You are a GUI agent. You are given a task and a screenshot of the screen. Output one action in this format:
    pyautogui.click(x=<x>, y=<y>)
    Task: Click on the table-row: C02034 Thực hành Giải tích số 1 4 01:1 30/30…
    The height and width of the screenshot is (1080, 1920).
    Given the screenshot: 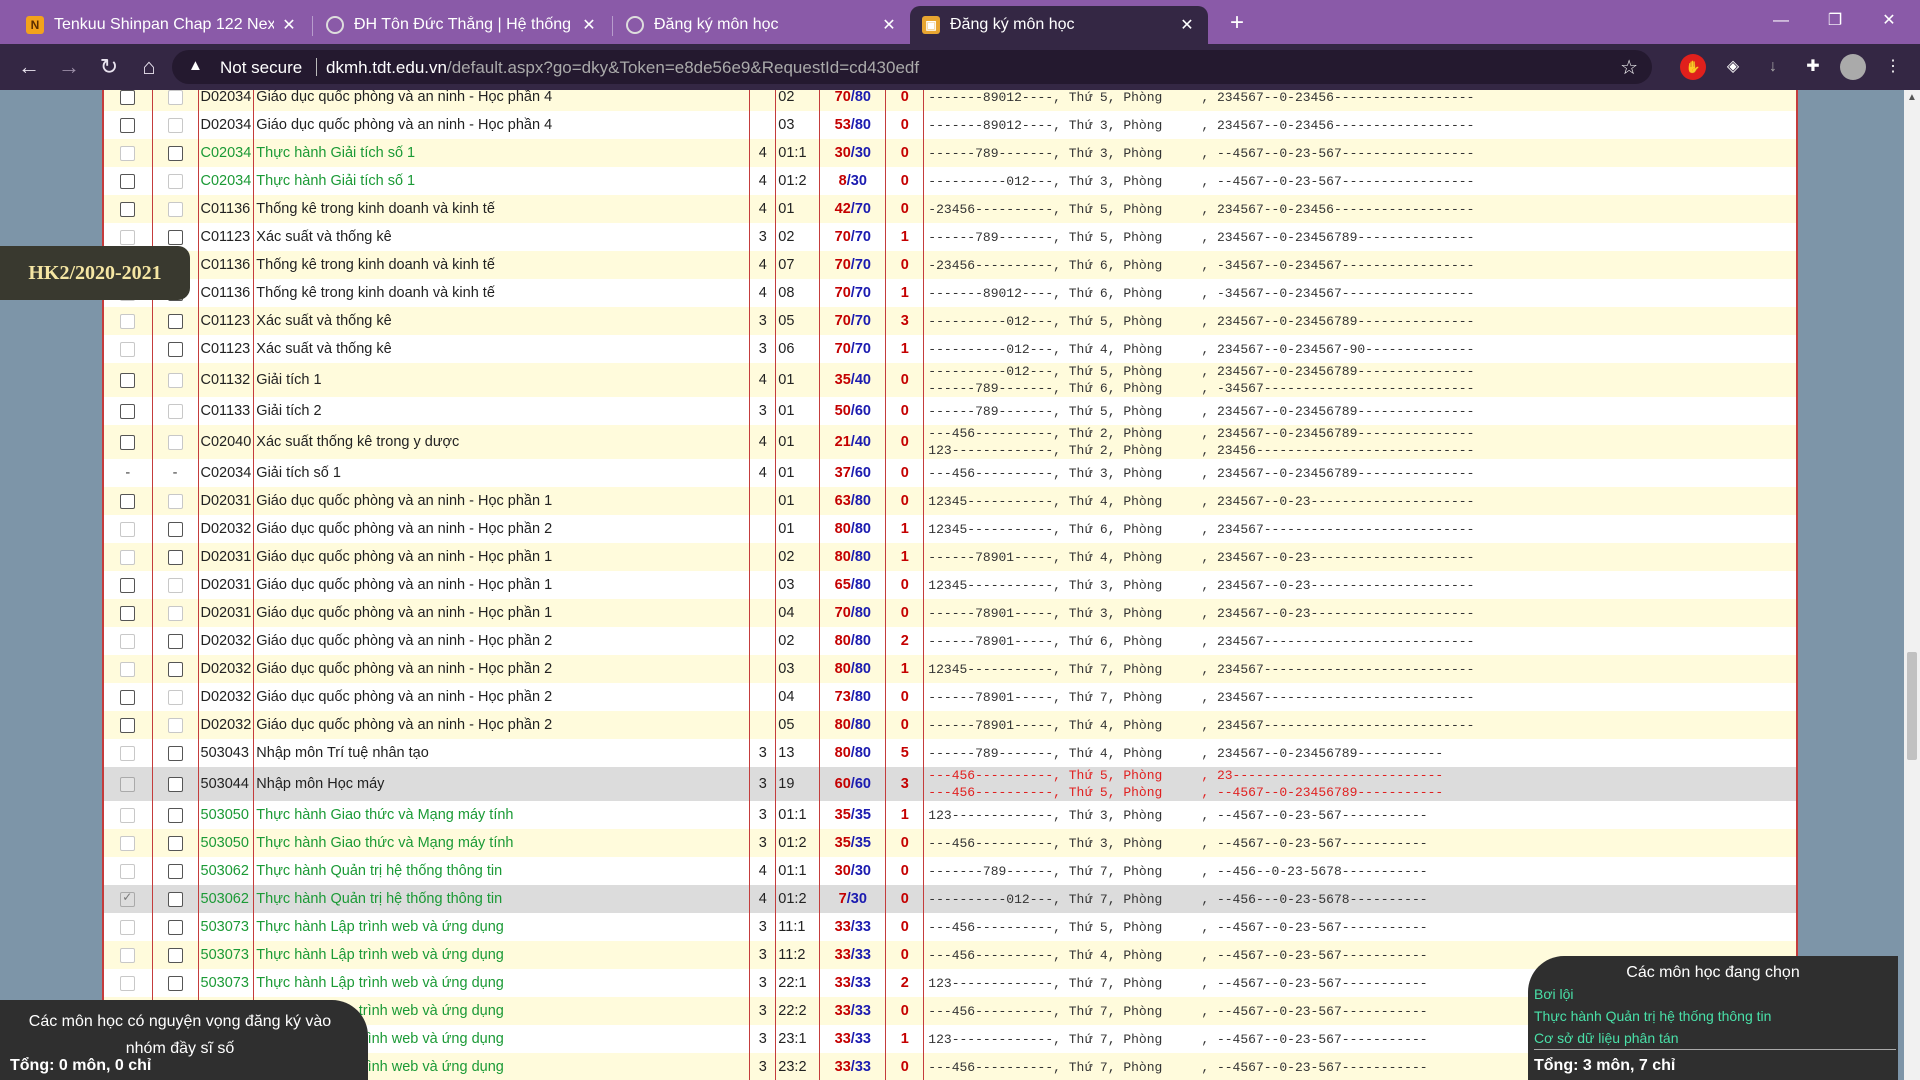 What is the action you would take?
    pyautogui.click(x=950, y=153)
    